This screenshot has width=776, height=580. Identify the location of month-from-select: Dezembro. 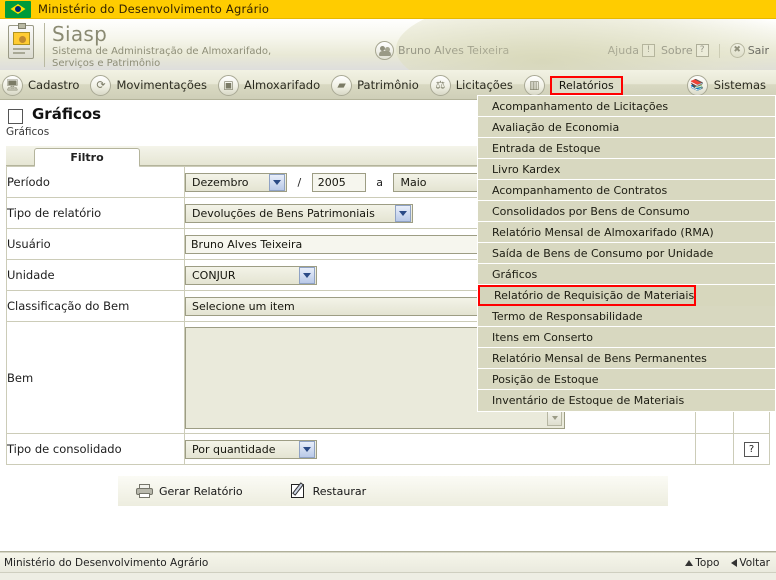
(236, 182).